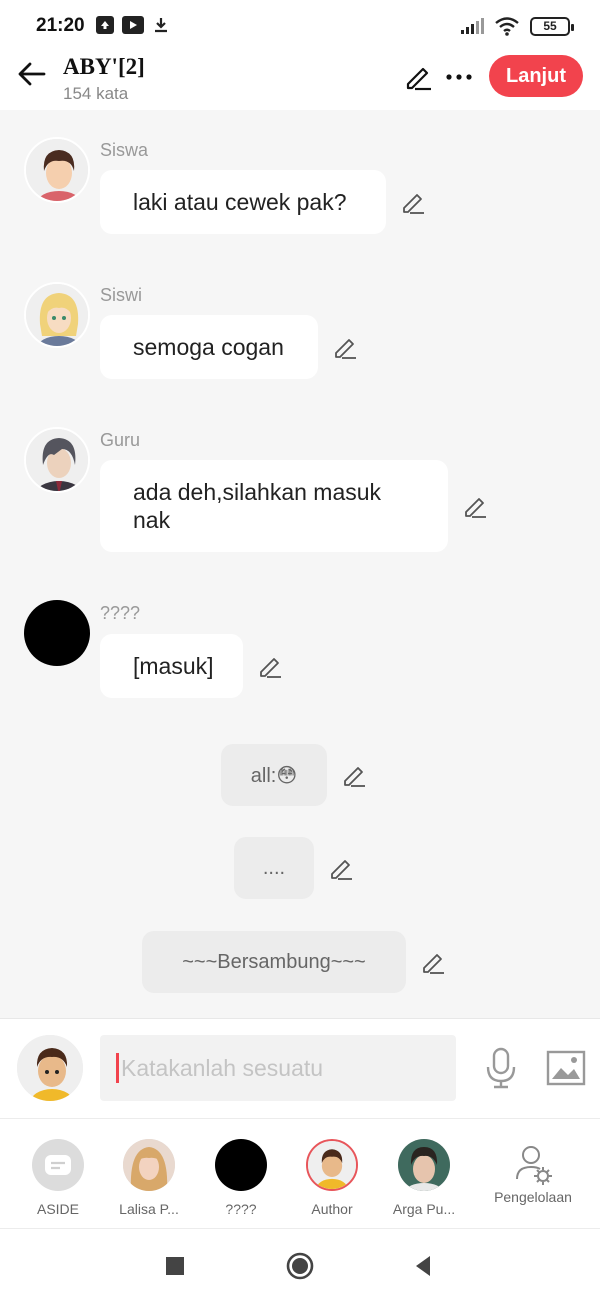  What do you see at coordinates (418, 77) in the screenshot?
I see `edit-title-icon` at bounding box center [418, 77].